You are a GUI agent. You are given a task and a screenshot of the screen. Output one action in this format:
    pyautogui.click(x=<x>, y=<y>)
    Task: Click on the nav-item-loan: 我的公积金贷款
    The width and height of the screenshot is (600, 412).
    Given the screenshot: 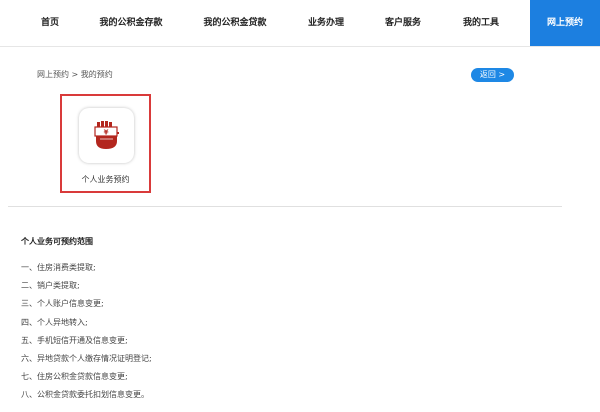 What is the action you would take?
    pyautogui.click(x=235, y=23)
    